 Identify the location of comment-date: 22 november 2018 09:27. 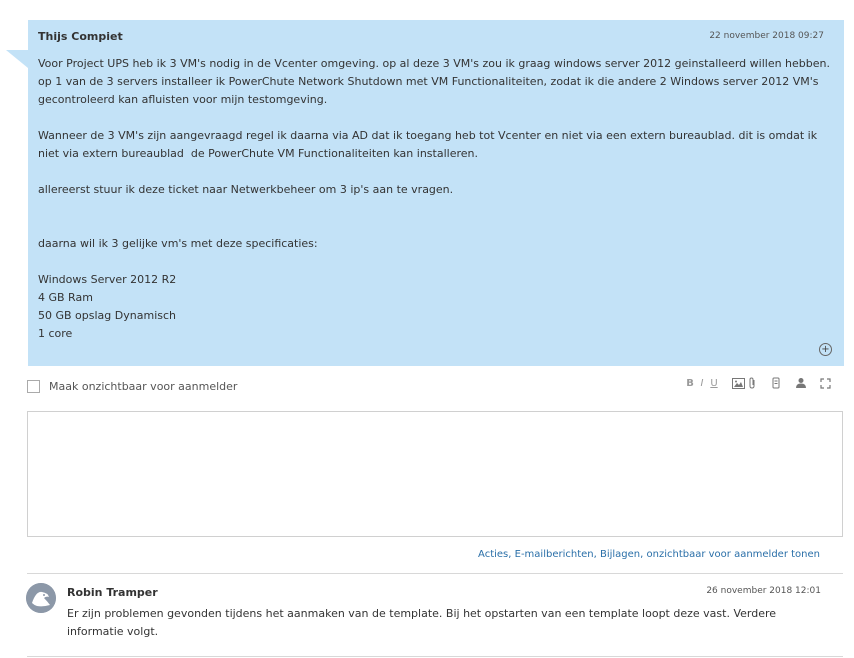
(766, 36).